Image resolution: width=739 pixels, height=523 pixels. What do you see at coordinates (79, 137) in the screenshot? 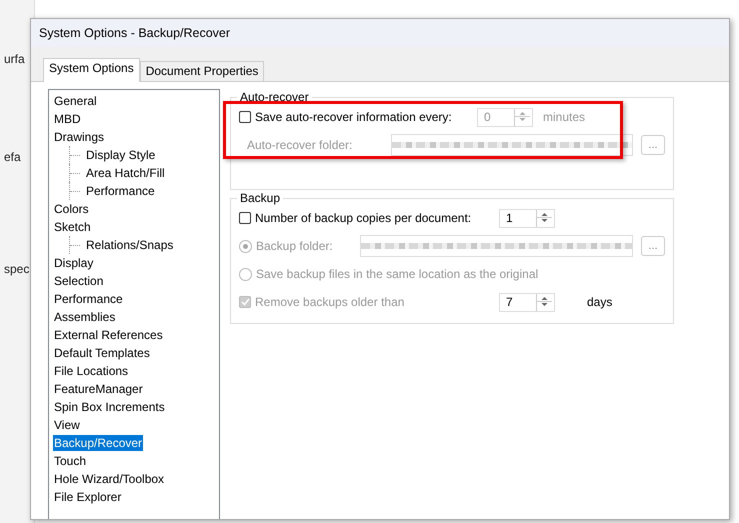
I see `tree-item: Drawings` at bounding box center [79, 137].